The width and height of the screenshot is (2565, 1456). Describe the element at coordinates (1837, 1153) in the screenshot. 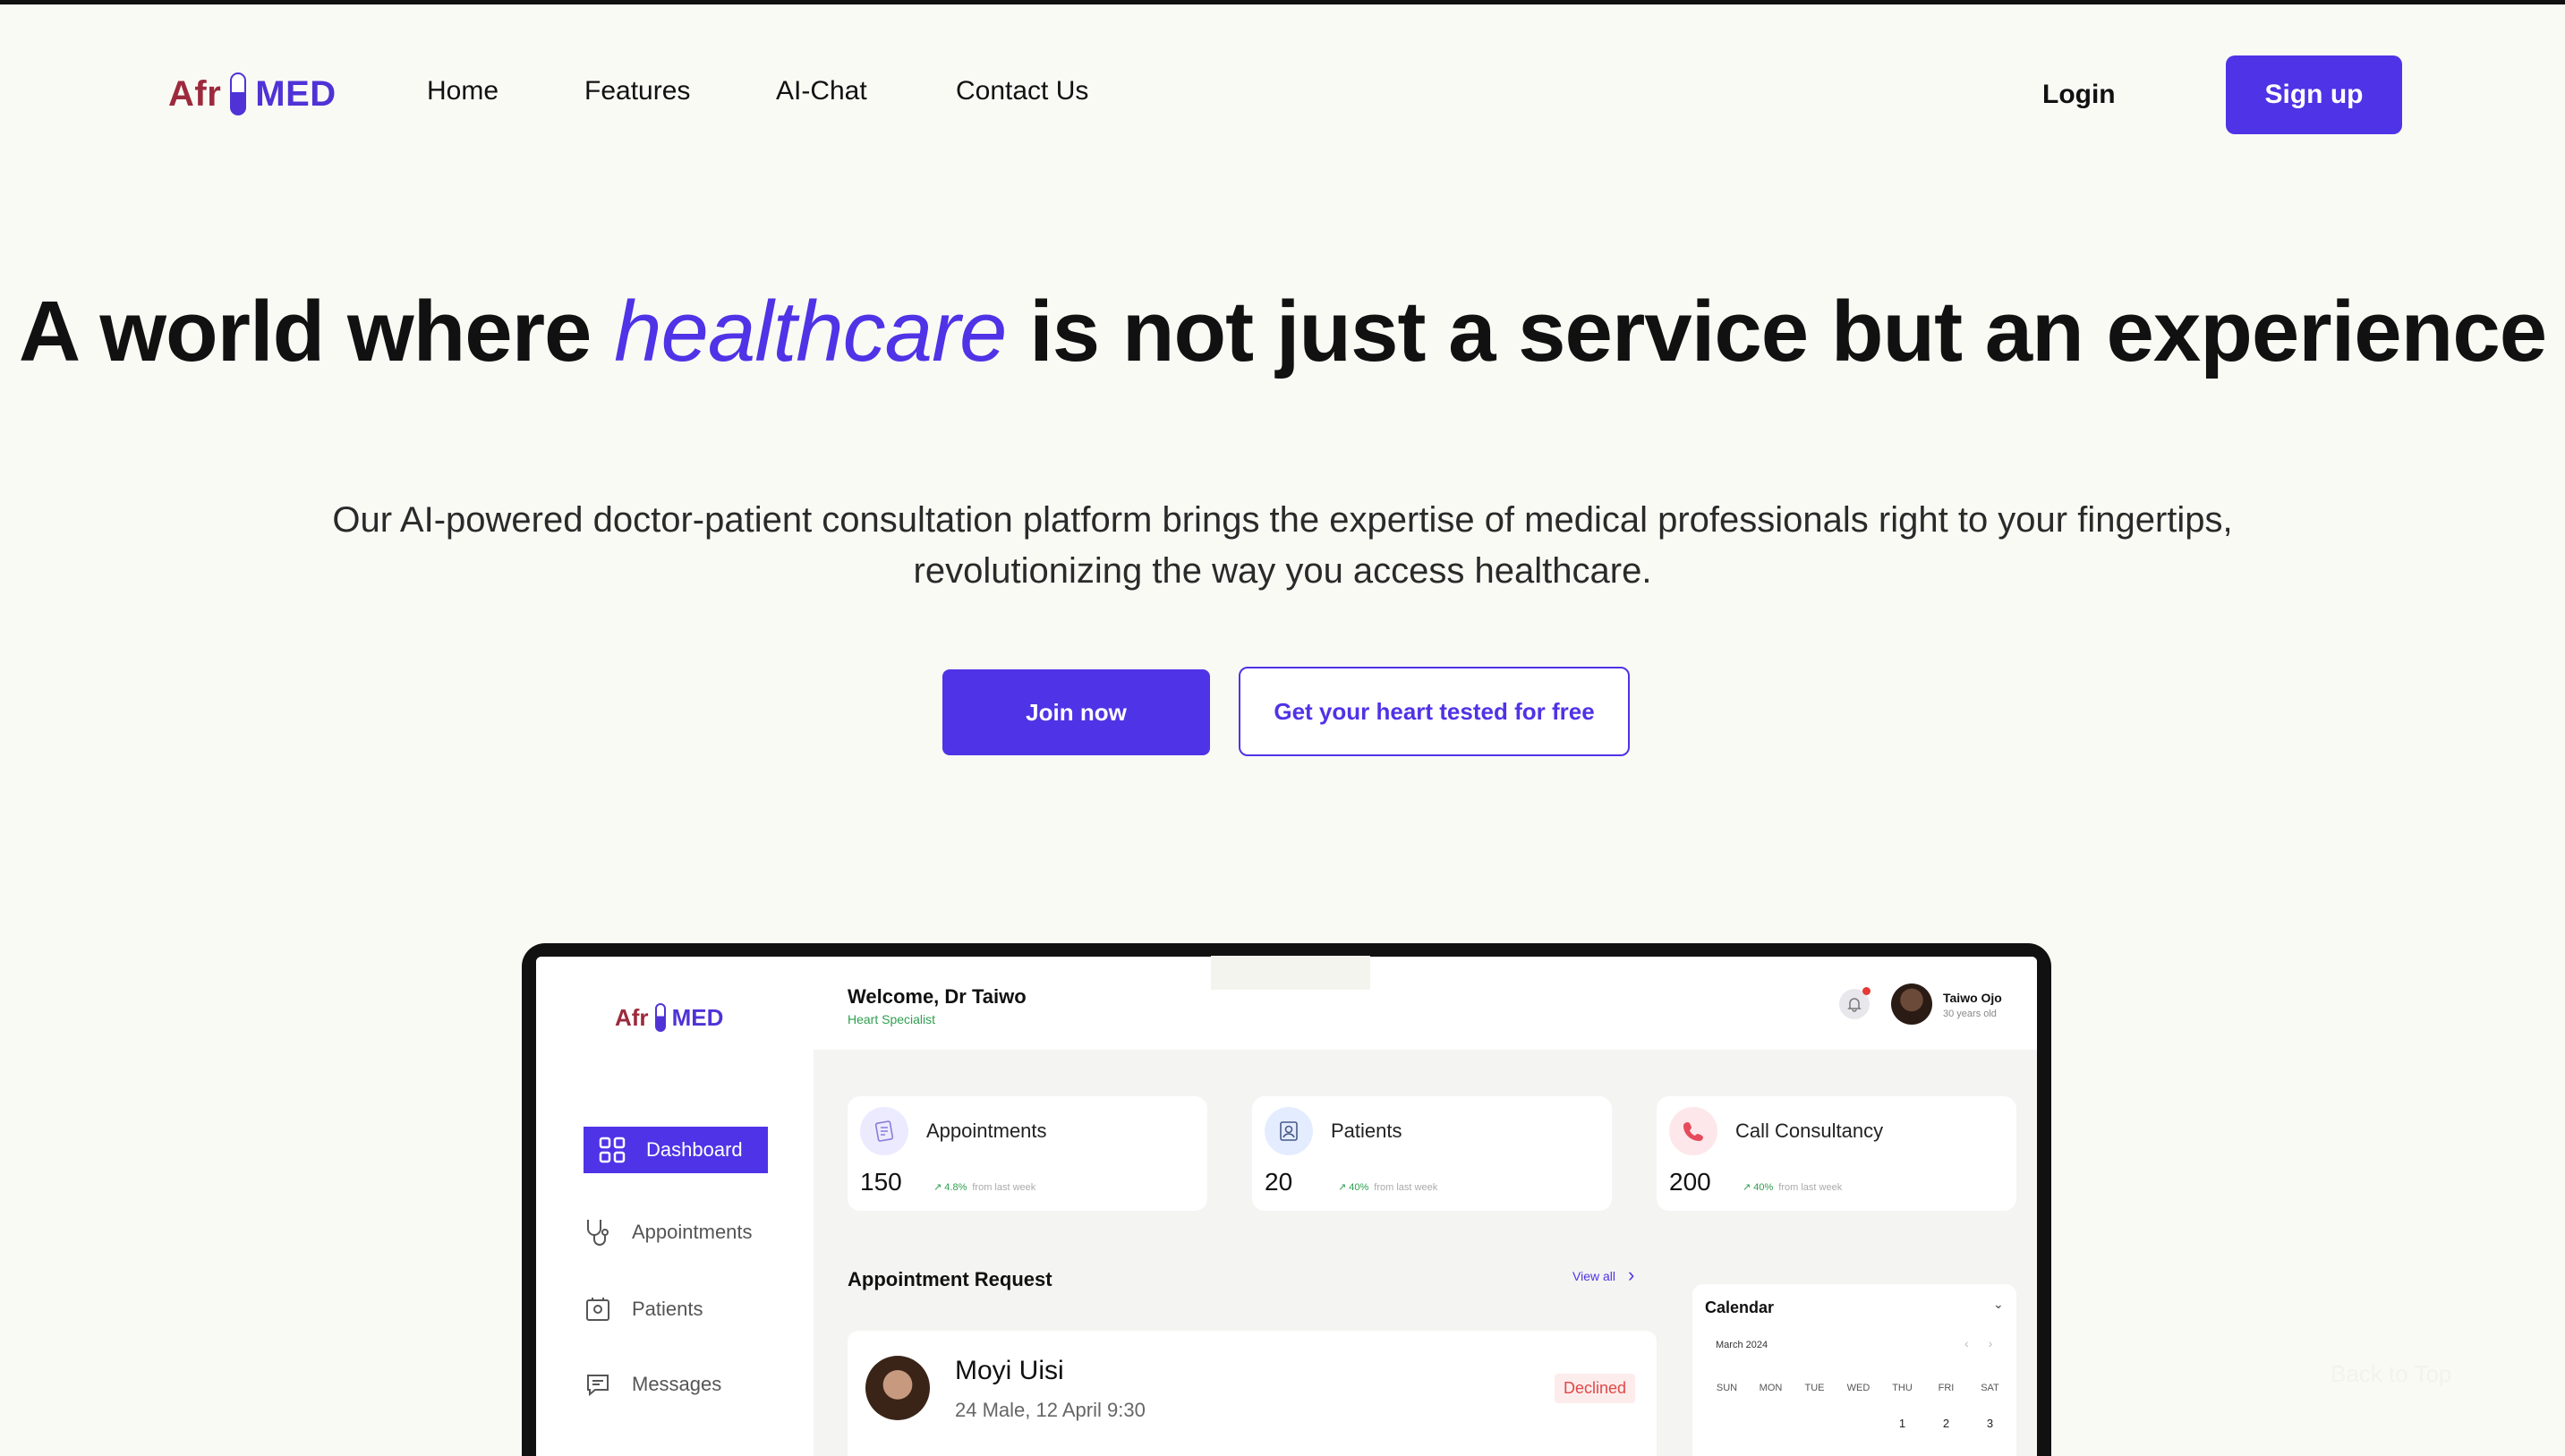

I see `stat-card-call-consultancy: Call Consultancy 200 ↗ 40% from last week` at that location.